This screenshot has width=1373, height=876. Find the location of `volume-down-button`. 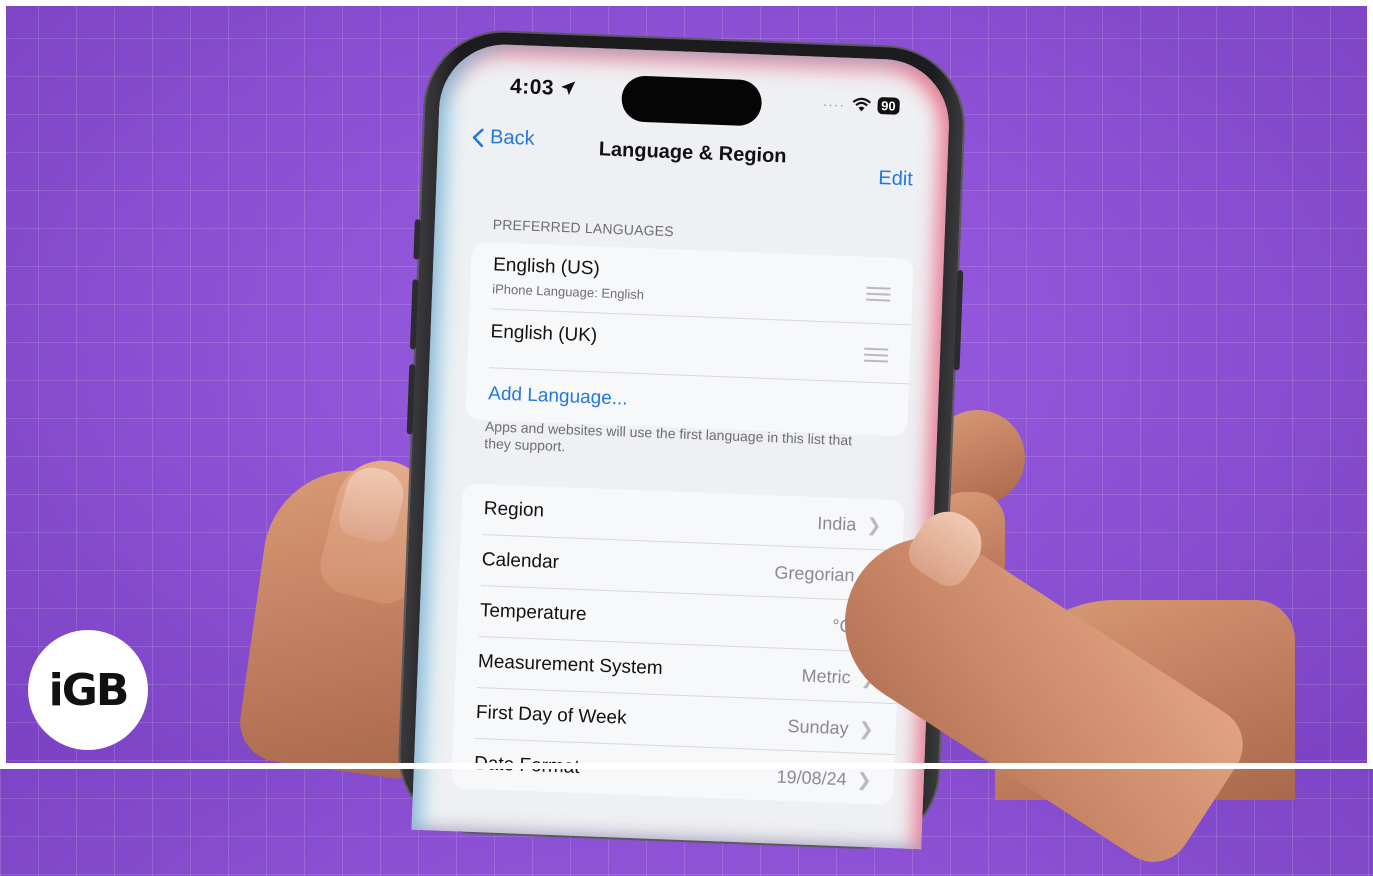

volume-down-button is located at coordinates (414, 314).